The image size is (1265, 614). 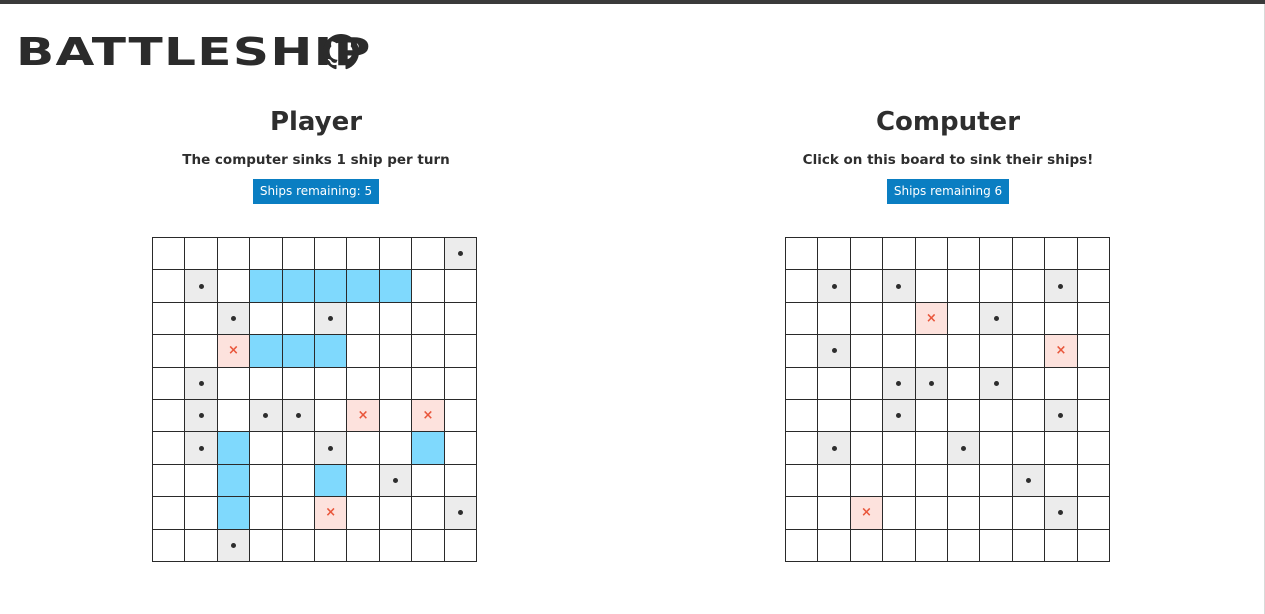 I want to click on computer-board: × × ×, so click(x=947, y=399).